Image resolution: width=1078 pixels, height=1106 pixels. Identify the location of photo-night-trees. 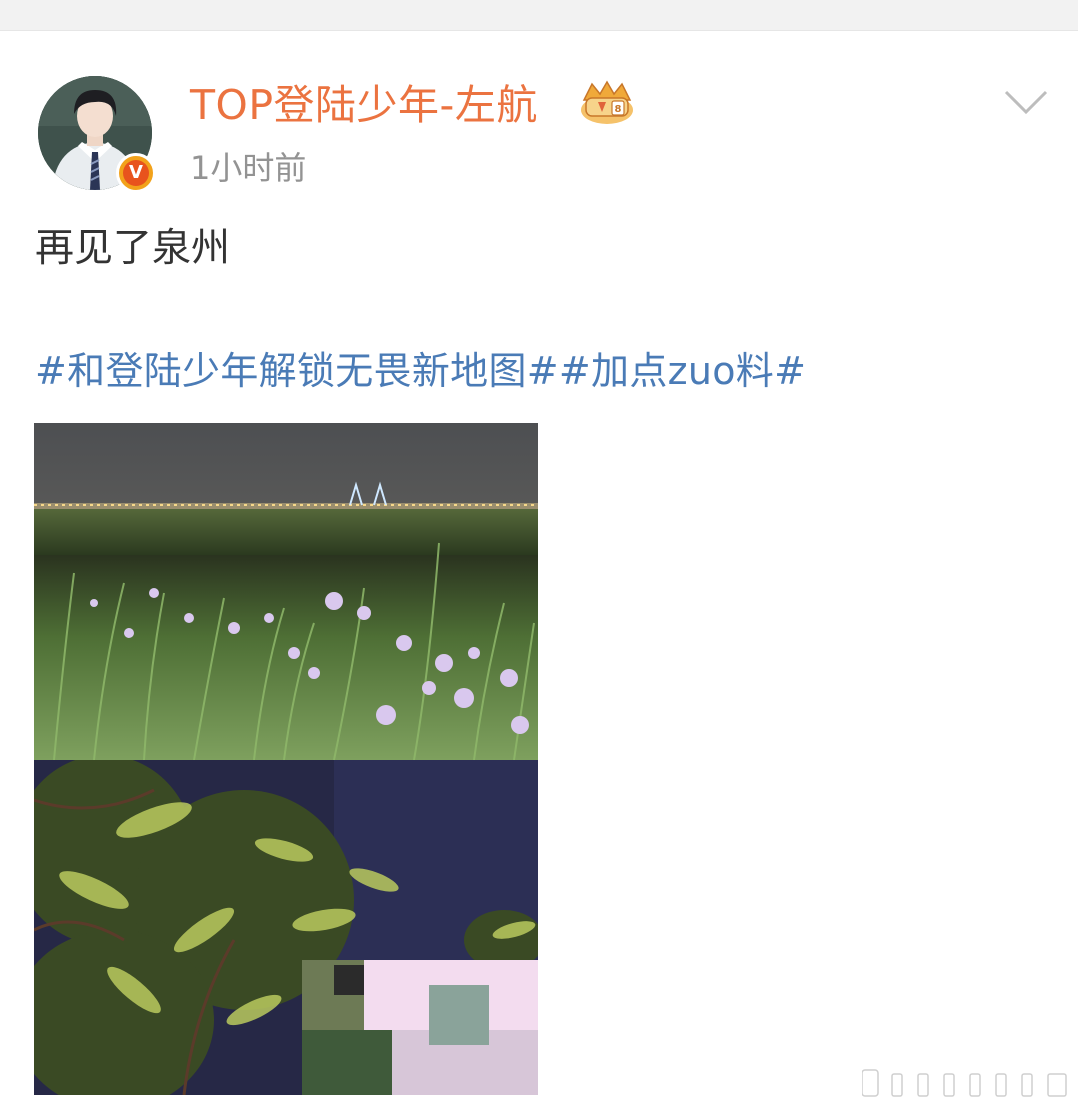
(286, 927).